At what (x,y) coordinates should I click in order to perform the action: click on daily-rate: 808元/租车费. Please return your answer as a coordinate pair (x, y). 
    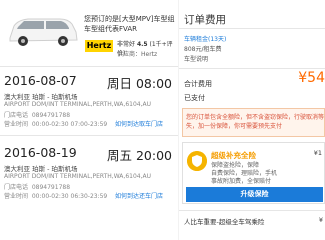
    Looking at the image, I should click on (203, 49).